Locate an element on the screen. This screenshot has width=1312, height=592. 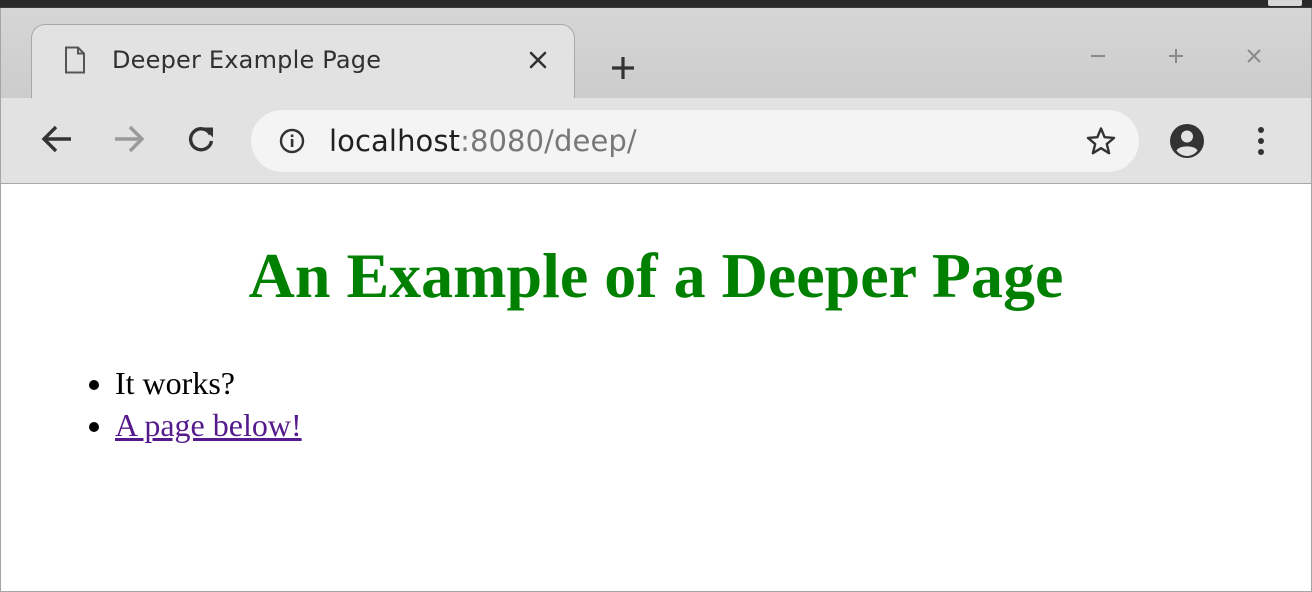
url-path: :8080/deep/ is located at coordinates (548, 141).